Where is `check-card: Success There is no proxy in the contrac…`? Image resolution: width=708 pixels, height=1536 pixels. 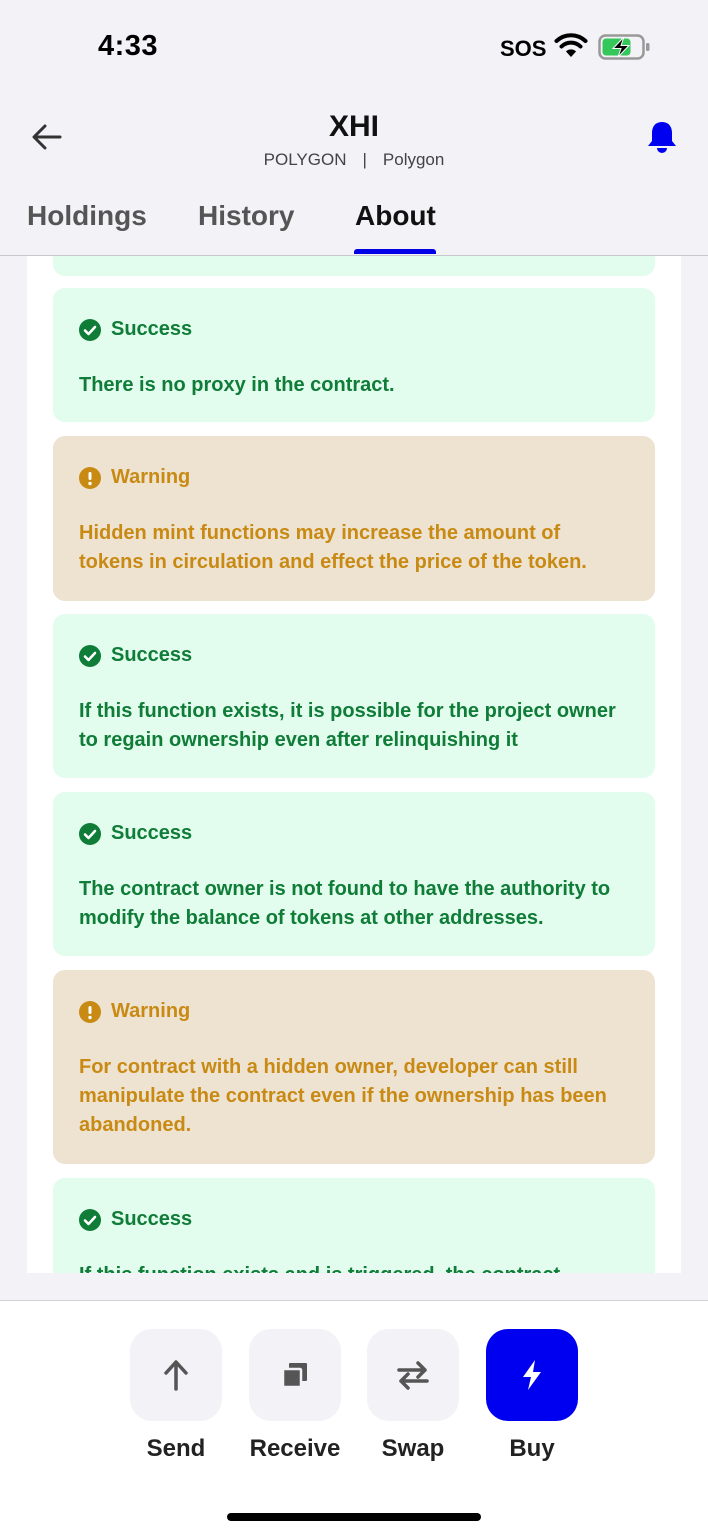
check-card: Success There is no proxy in the contrac… is located at coordinates (354, 355).